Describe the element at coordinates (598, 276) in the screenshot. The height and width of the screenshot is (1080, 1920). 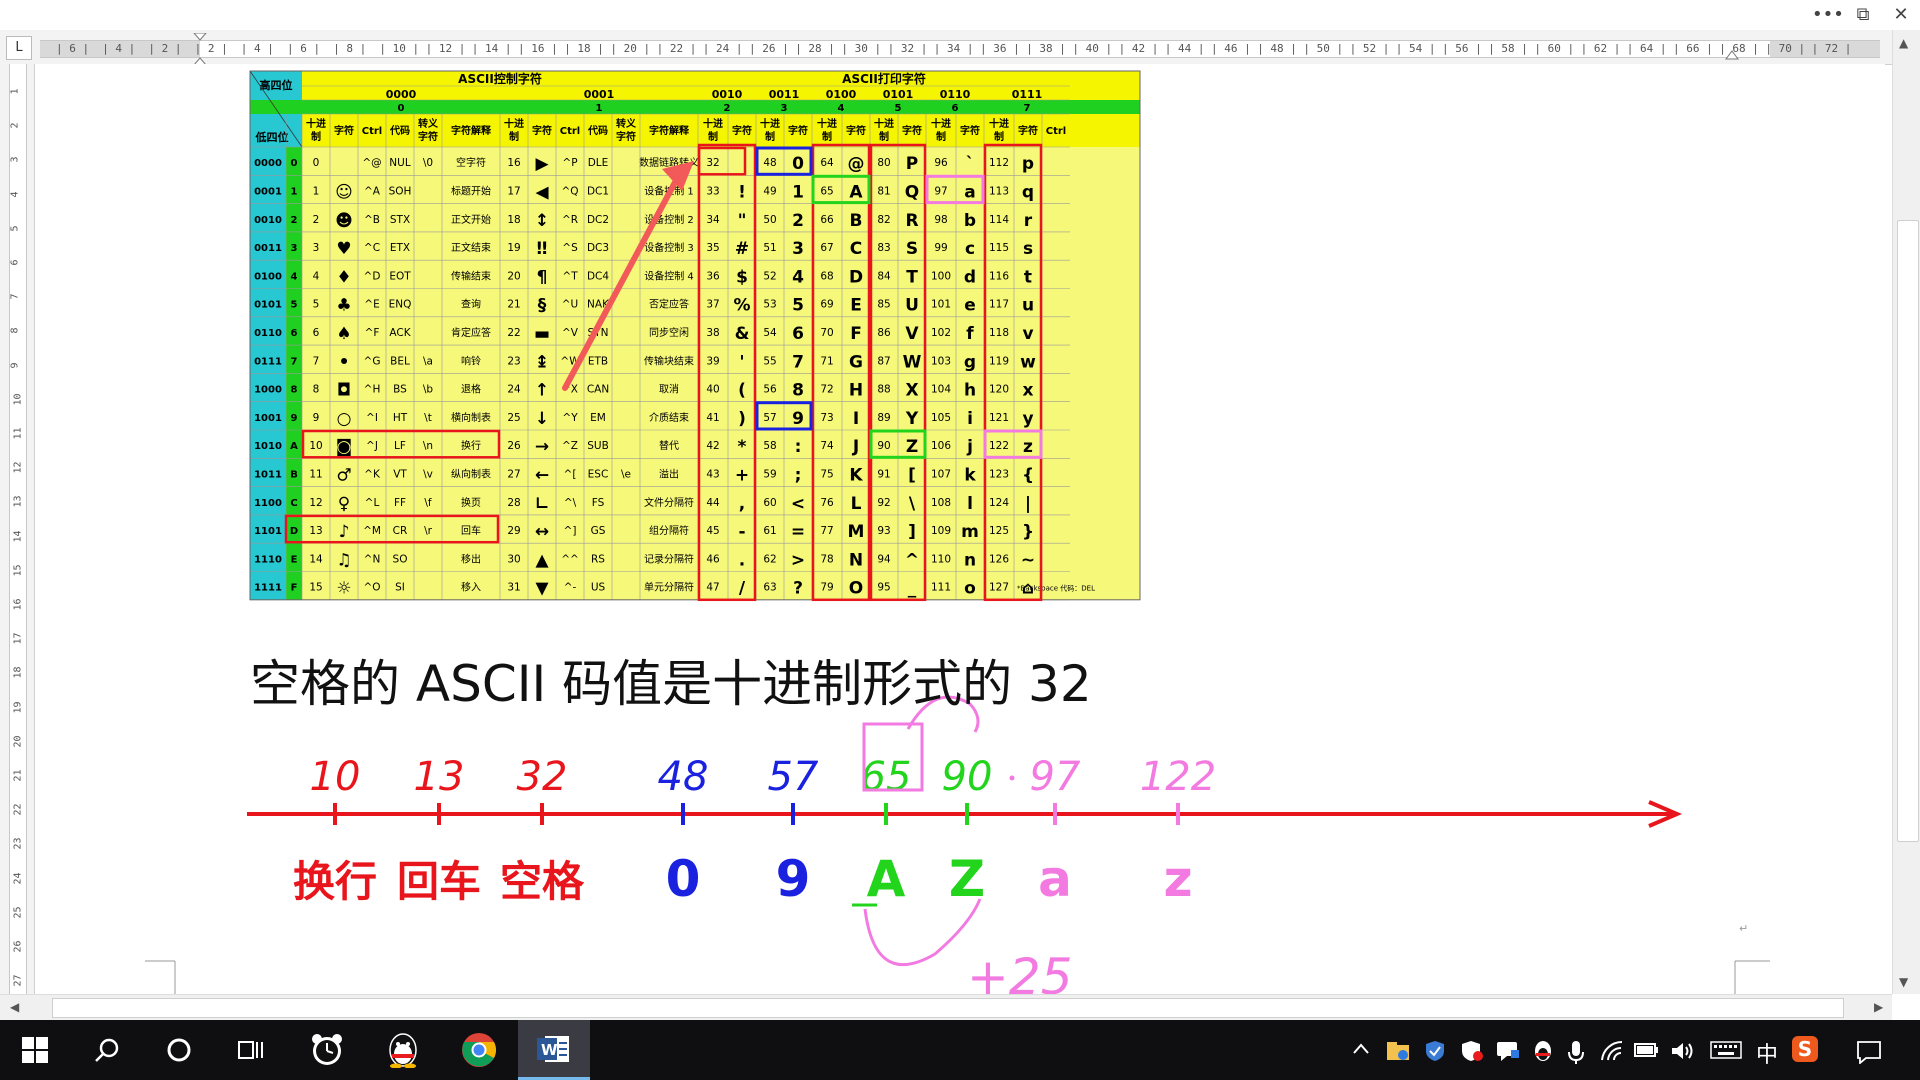
I see `table-cell: DC4` at that location.